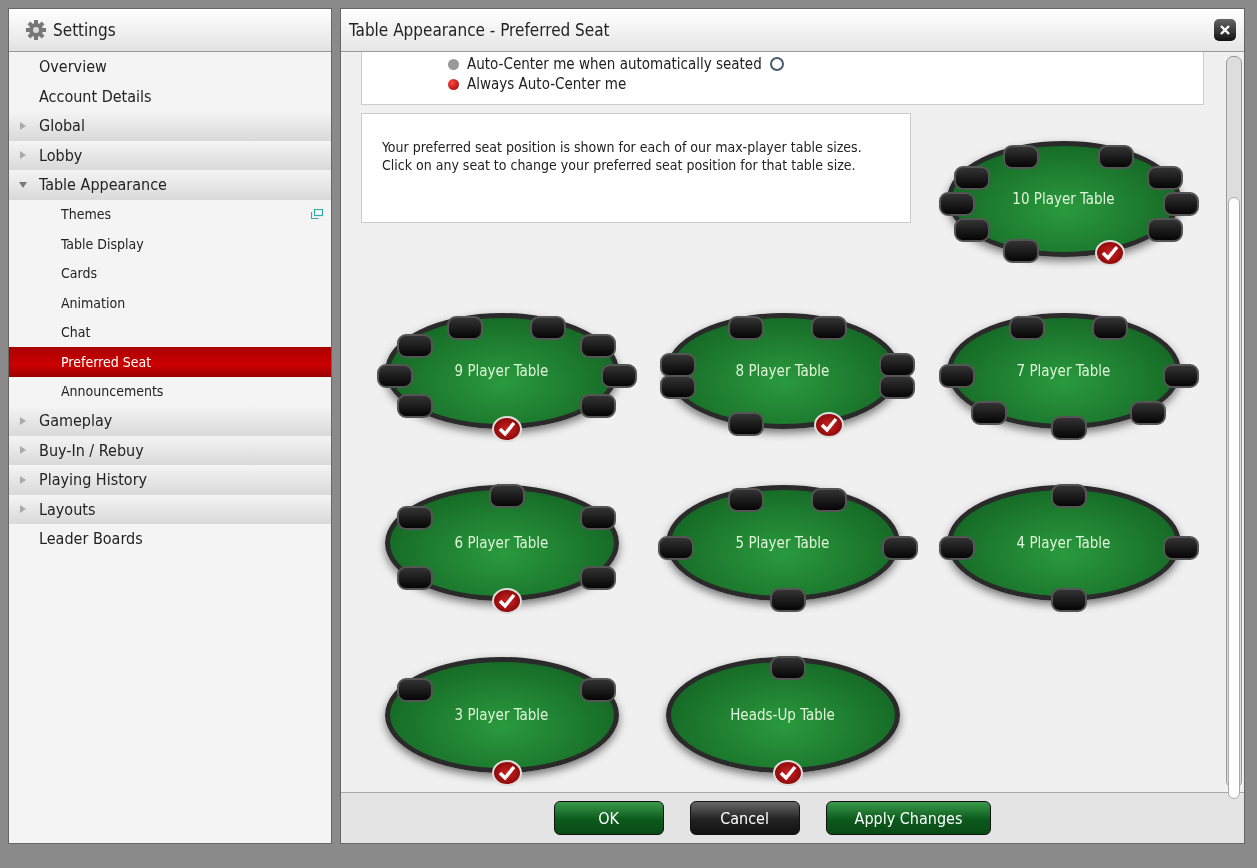 The height and width of the screenshot is (868, 1257). Describe the element at coordinates (1063, 543) in the screenshot. I see `table-label: 4 Player Table` at that location.